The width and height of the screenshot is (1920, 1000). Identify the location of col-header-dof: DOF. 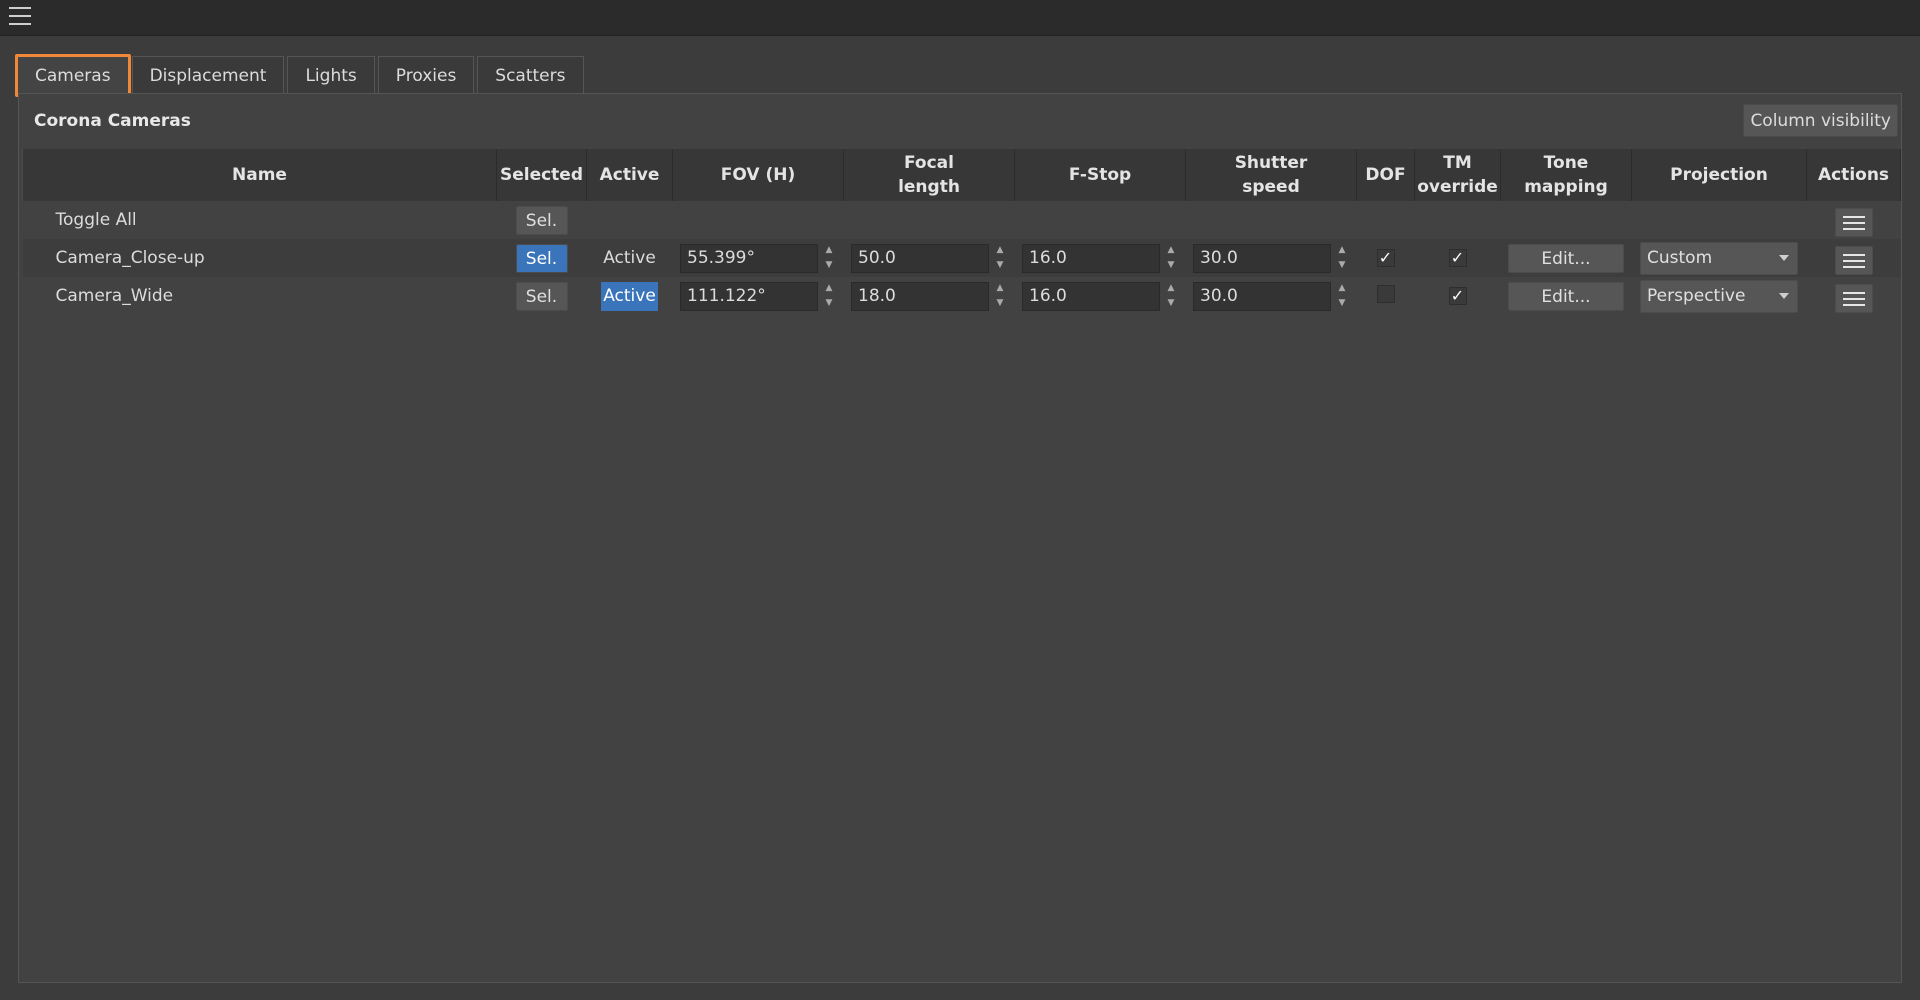
(1385, 175).